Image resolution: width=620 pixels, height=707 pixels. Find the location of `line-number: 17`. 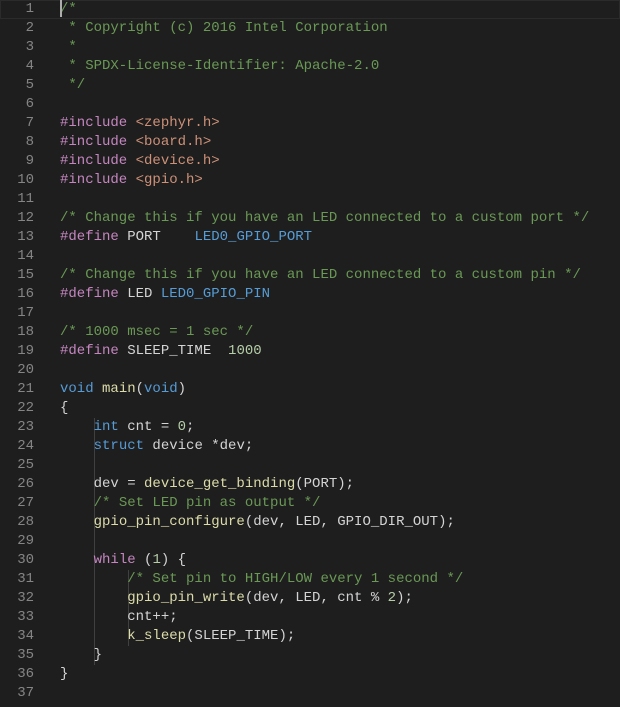

line-number: 17 is located at coordinates (25, 313).